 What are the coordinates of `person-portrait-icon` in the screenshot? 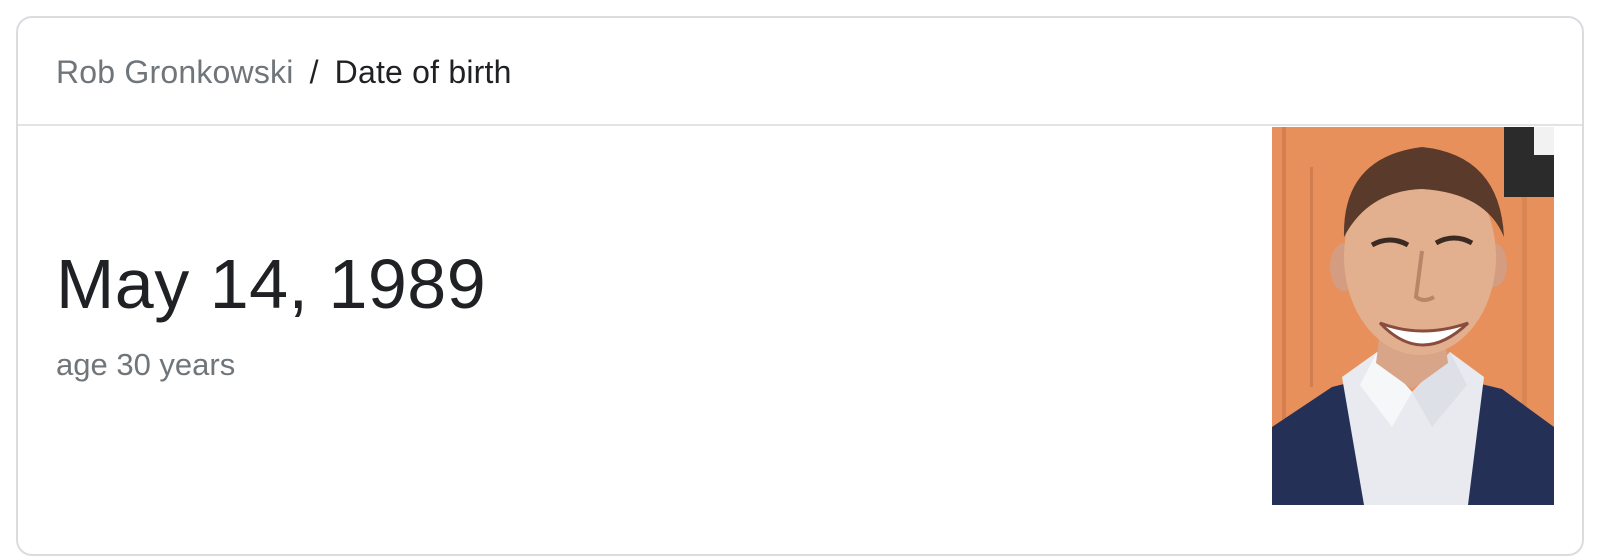 It's located at (1413, 316).